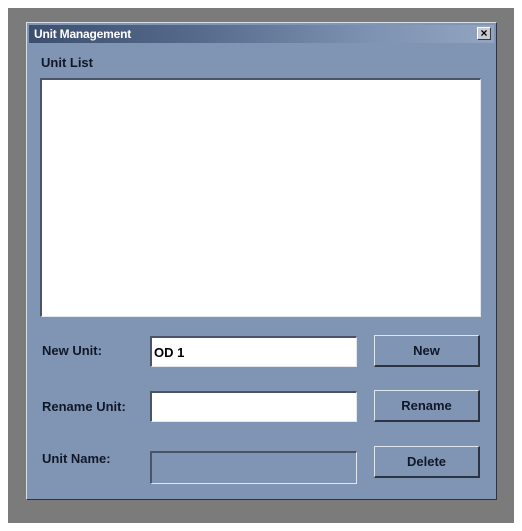  Describe the element at coordinates (427, 351) in the screenshot. I see `new-button: New` at that location.